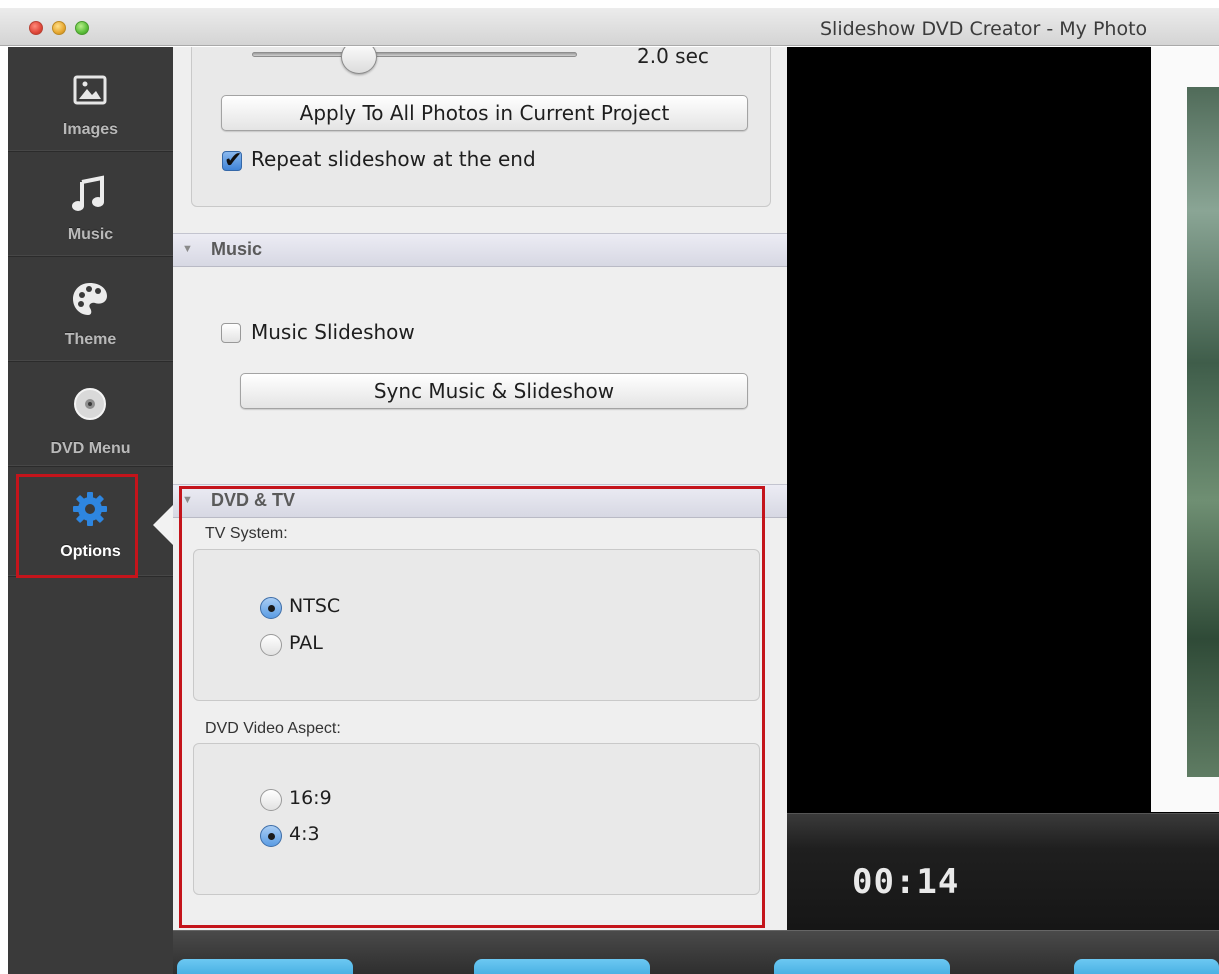 Image resolution: width=1219 pixels, height=974 pixels. I want to click on apply-to-all-button: Apply To All Photos in Current Project, so click(484, 113).